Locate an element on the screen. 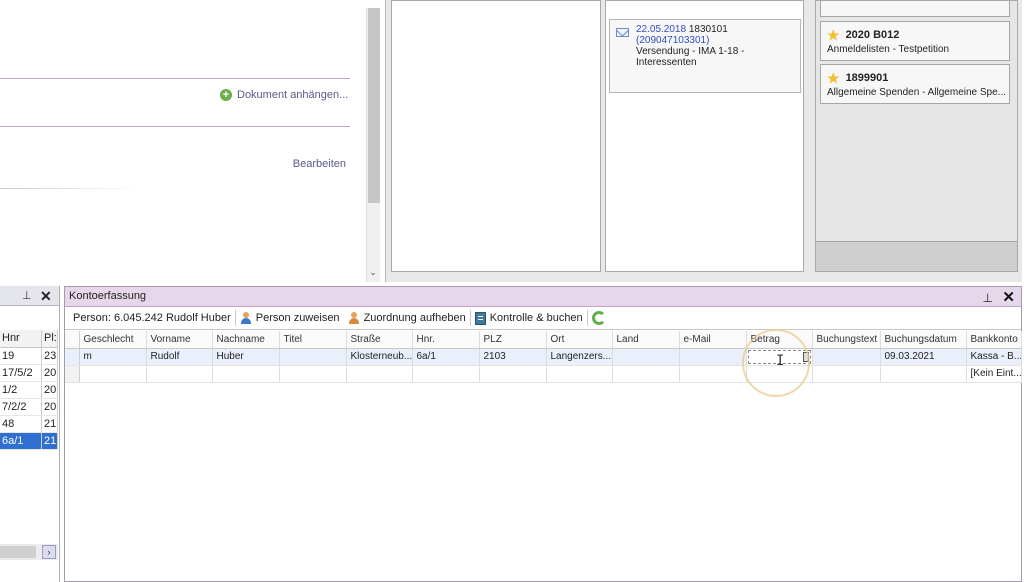 This screenshot has width=1024, height=582. column-header: Ort is located at coordinates (579, 340).